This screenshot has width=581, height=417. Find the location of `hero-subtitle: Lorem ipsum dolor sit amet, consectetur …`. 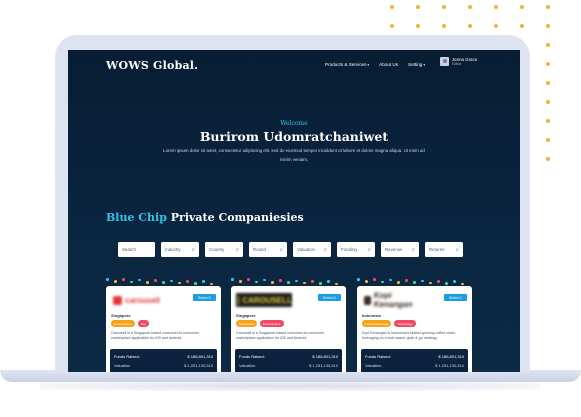

hero-subtitle: Lorem ipsum dolor sit amet, consectetur … is located at coordinates (294, 155).